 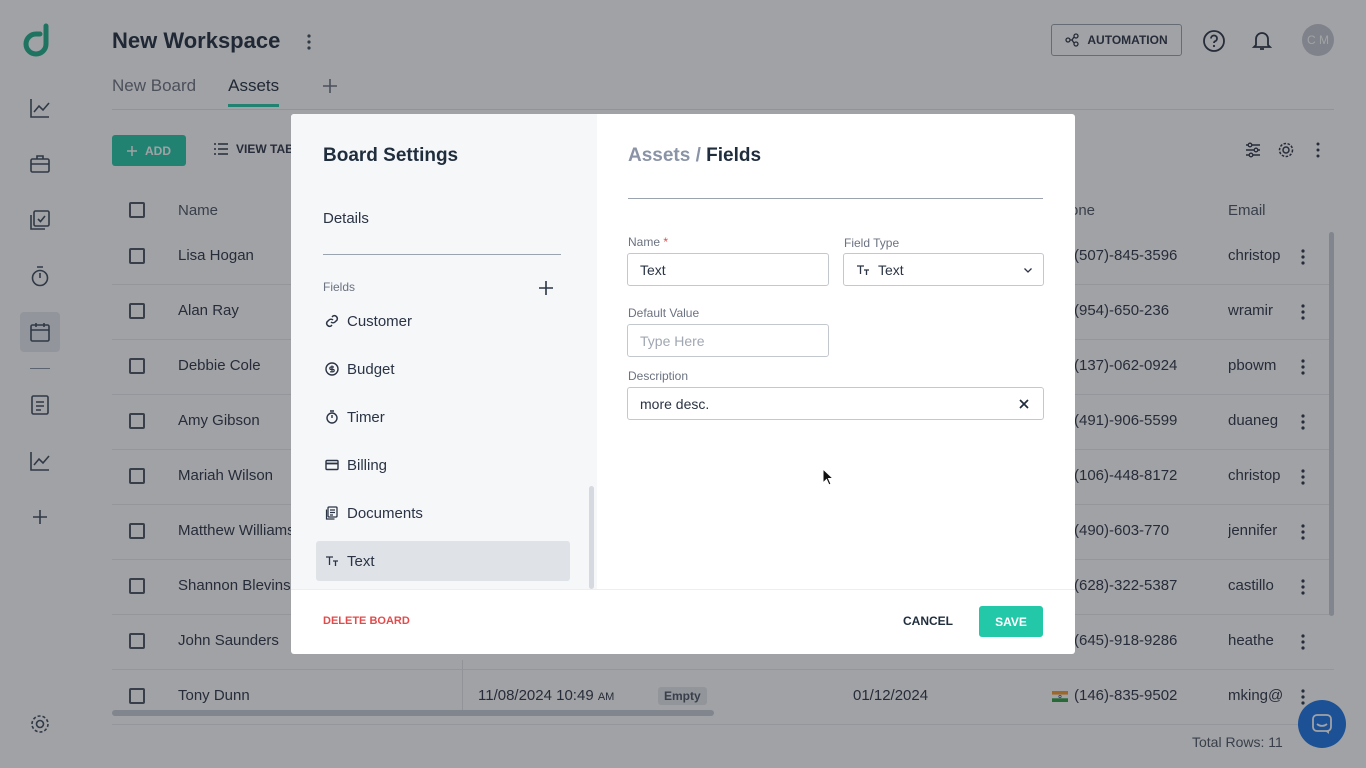 What do you see at coordinates (346, 218) in the screenshot?
I see `details-link: Details` at bounding box center [346, 218].